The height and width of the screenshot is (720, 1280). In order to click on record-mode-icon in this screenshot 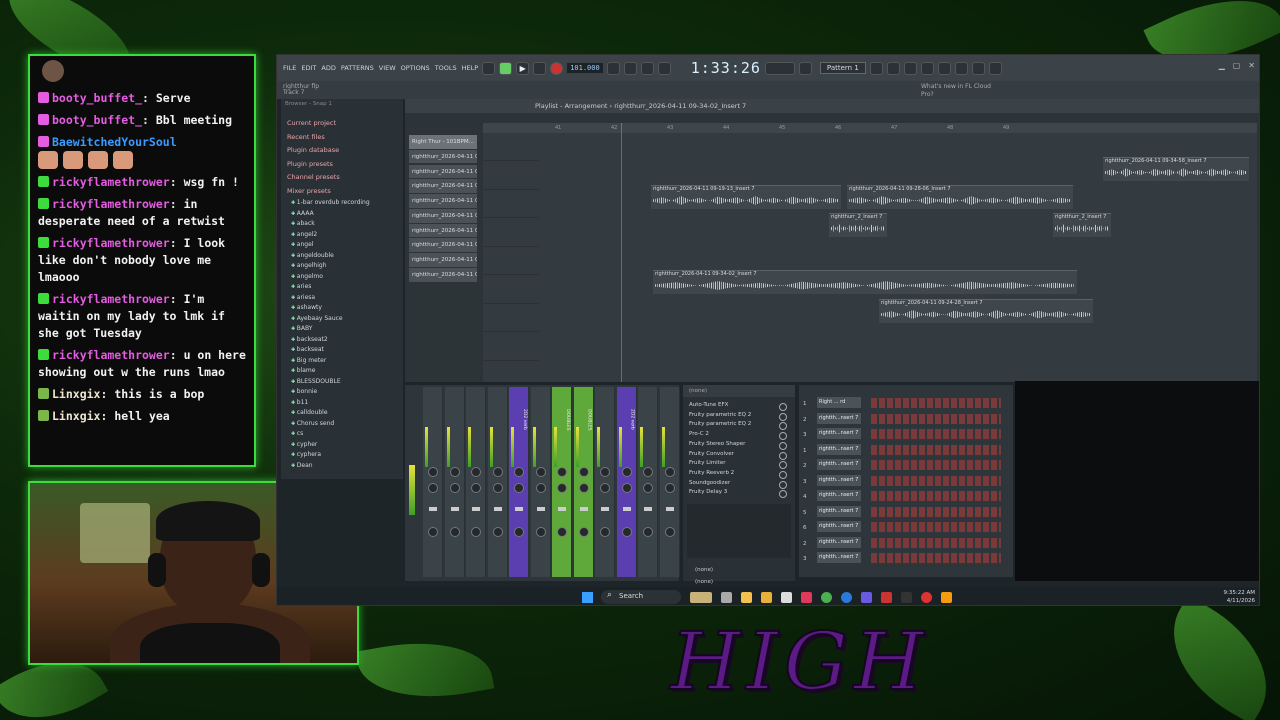, I will do `click(489, 68)`.